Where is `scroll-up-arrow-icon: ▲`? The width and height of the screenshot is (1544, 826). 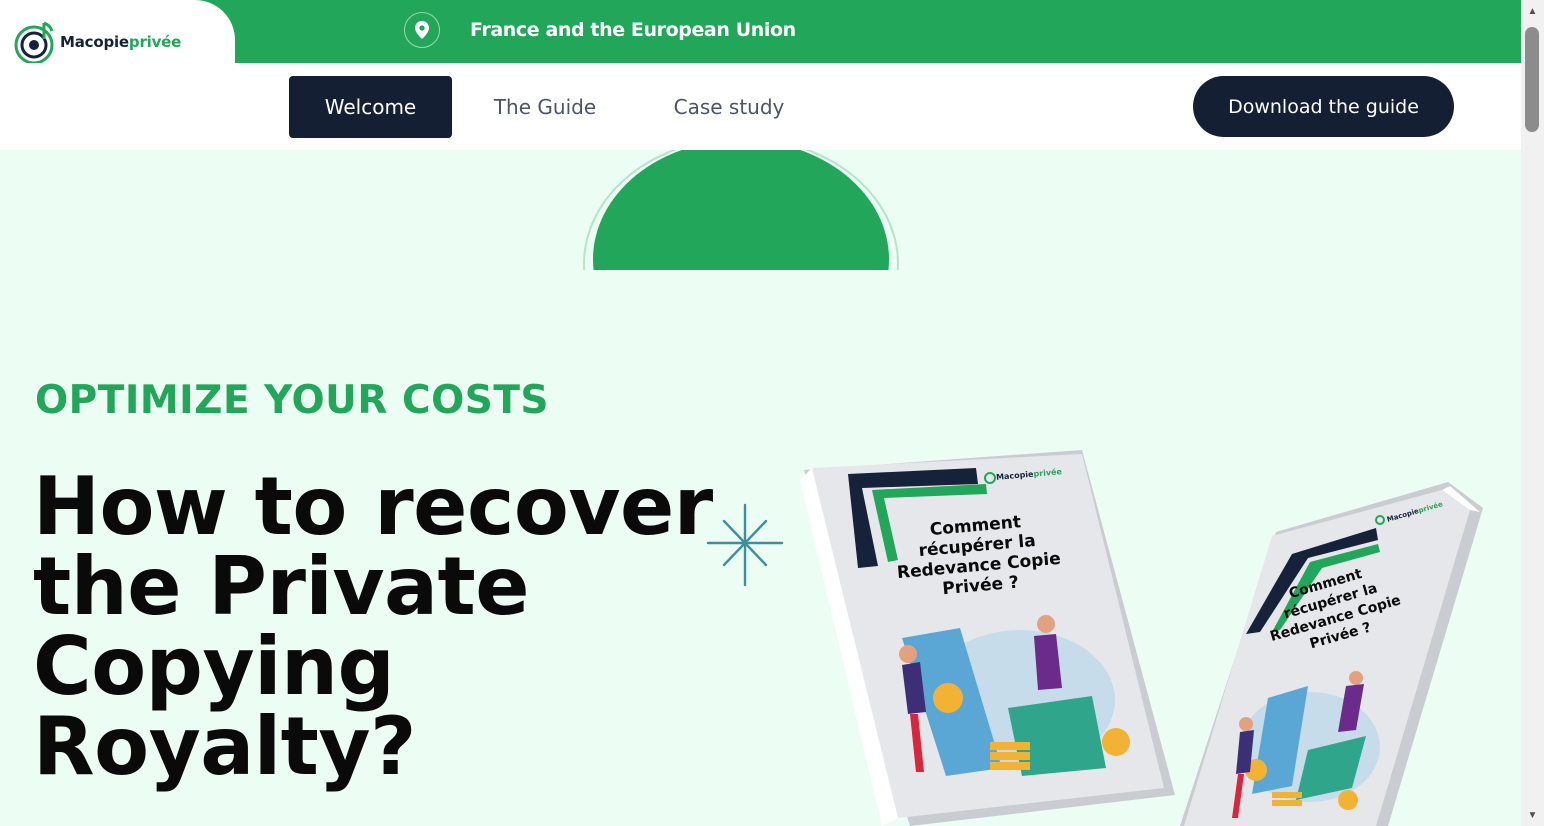
scroll-up-arrow-icon: ▲ is located at coordinates (1532, 11).